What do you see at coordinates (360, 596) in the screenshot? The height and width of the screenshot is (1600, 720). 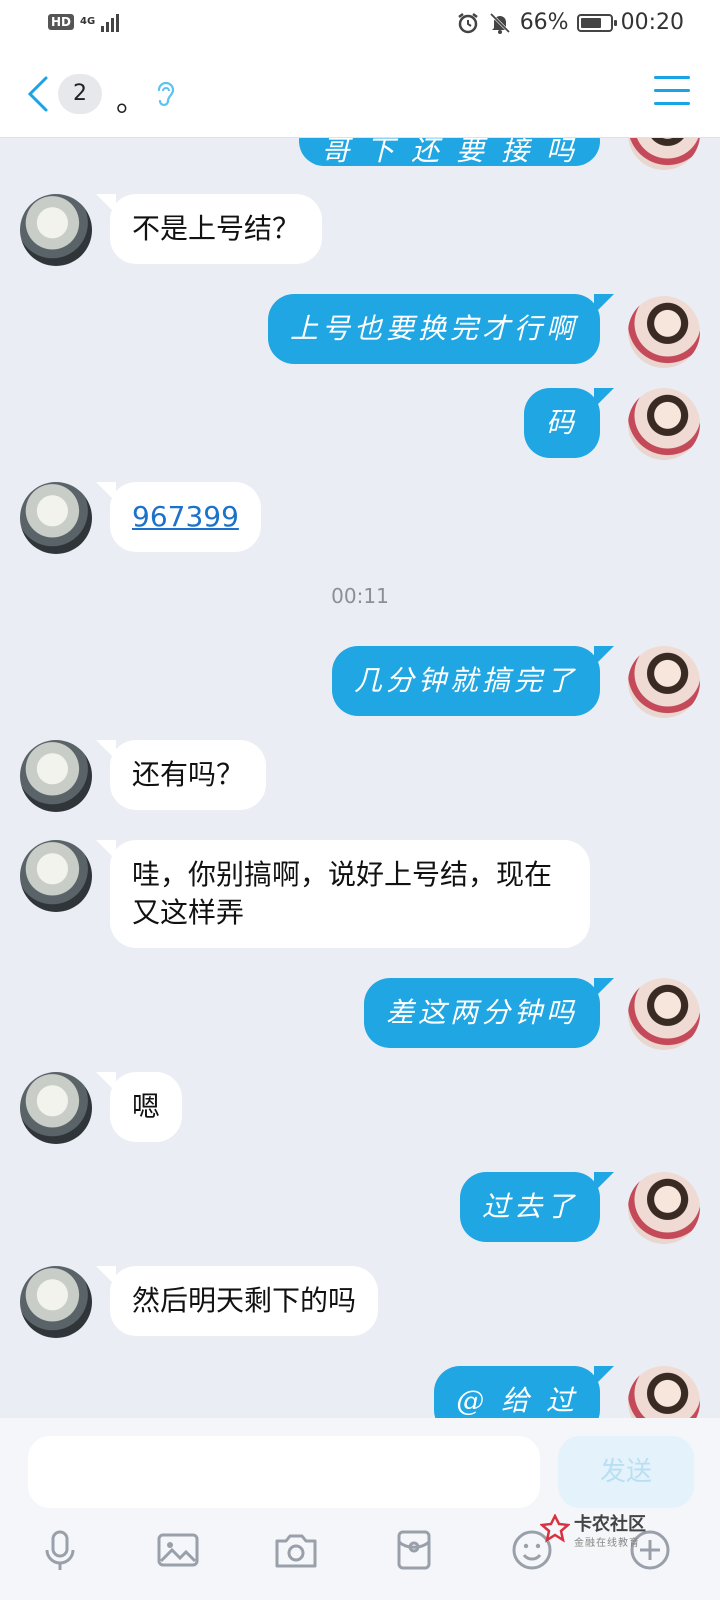 I see `message-timestamp: 00:11` at bounding box center [360, 596].